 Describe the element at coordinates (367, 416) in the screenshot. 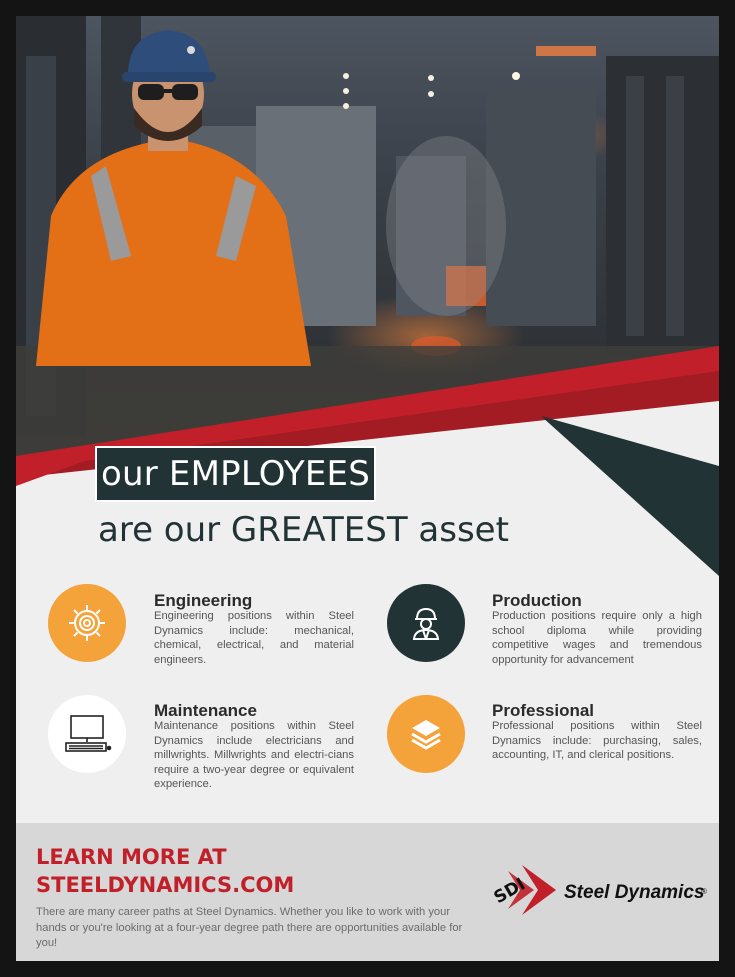

I see `diagonal-banner-shapes` at that location.